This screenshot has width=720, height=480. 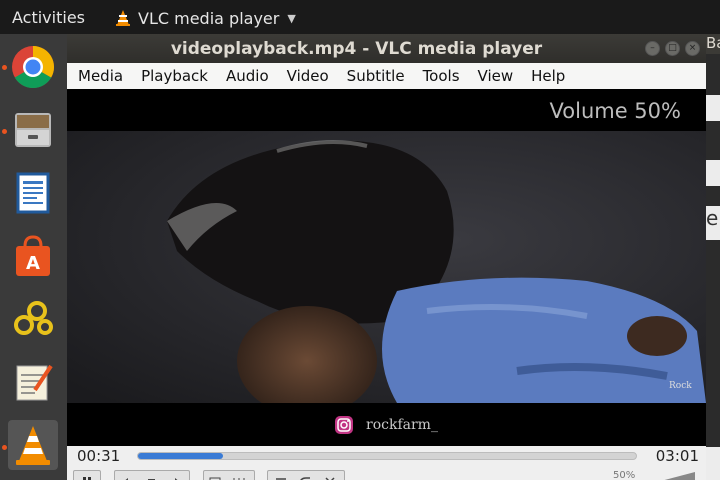 I want to click on menu-subtitle: Subtitle, so click(x=376, y=76).